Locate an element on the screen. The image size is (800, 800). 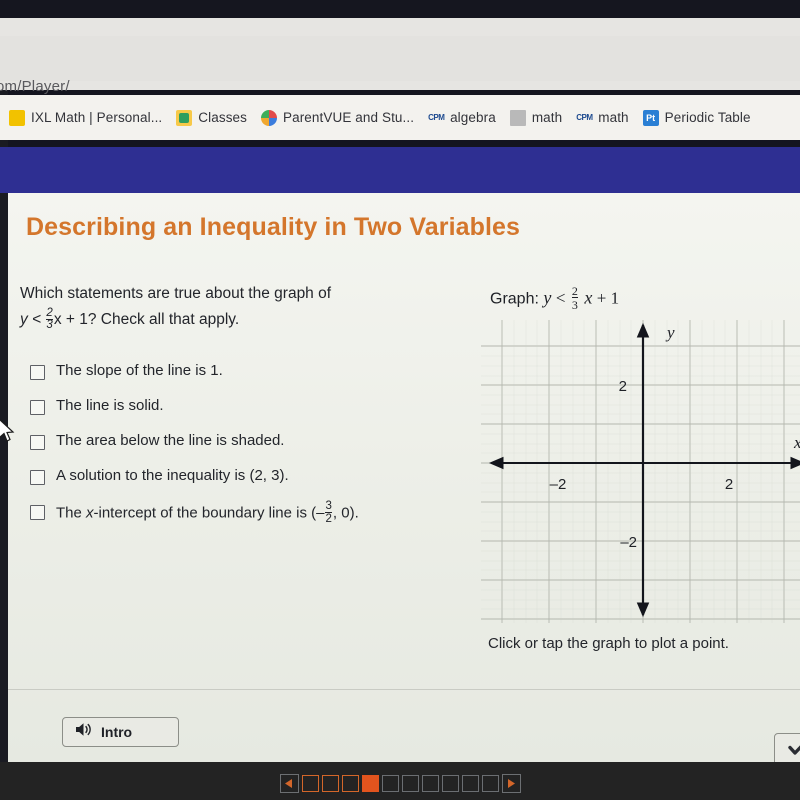
intro-button-label: Intro is located at coordinates (117, 732).